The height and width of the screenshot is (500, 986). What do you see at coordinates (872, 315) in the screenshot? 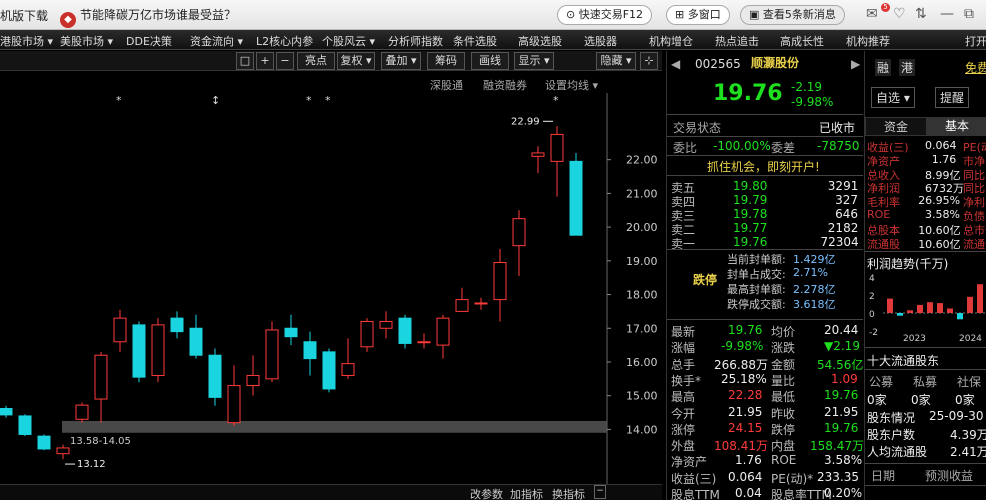
I see `profit-y-tick: 0` at bounding box center [872, 315].